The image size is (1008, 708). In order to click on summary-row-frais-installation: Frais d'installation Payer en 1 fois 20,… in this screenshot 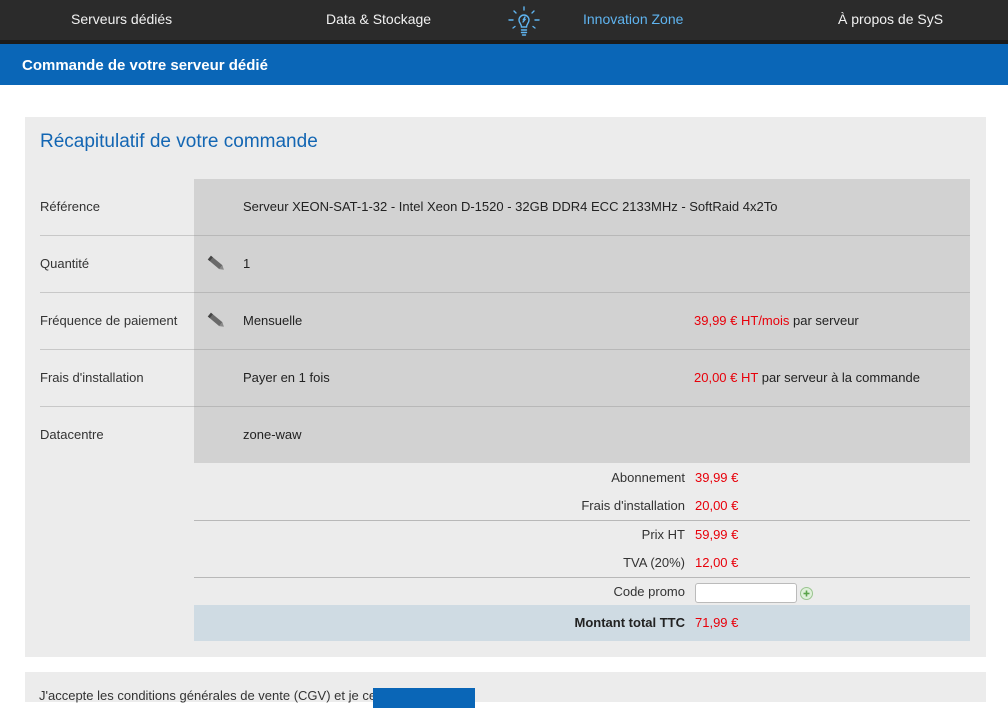, I will do `click(505, 378)`.